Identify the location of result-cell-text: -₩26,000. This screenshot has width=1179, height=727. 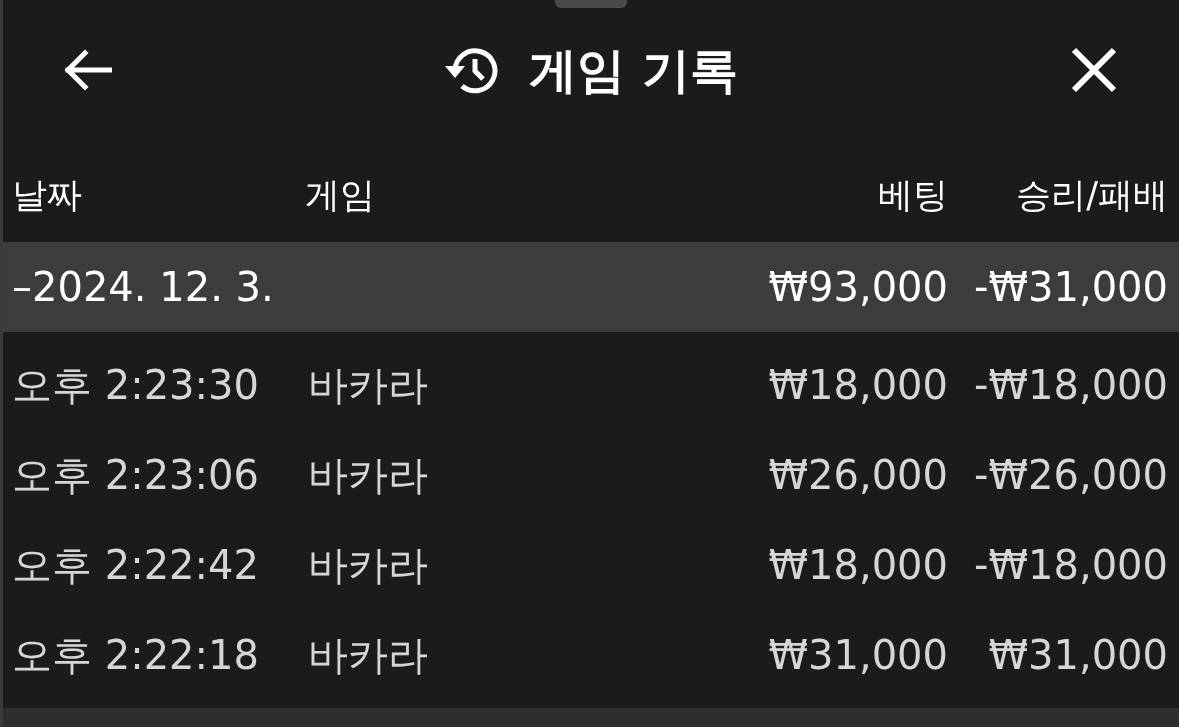
(1070, 475).